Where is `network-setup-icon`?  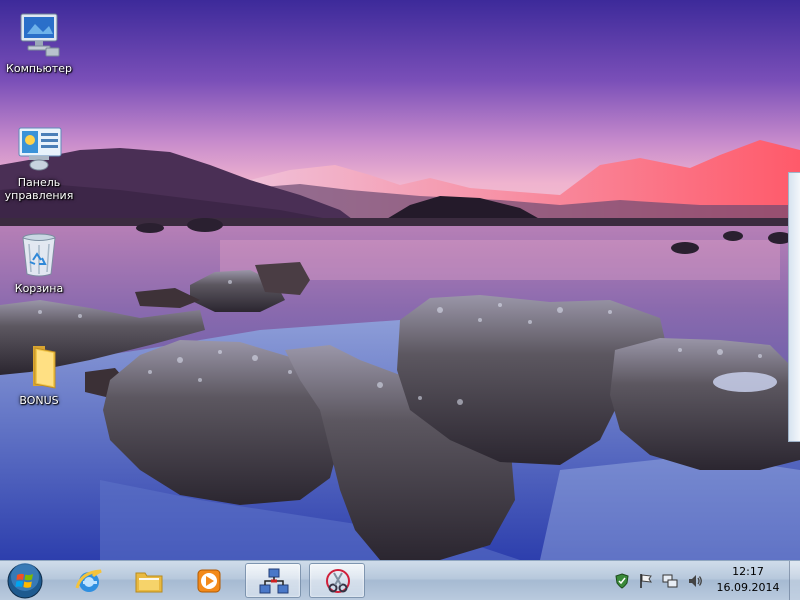
network-setup-icon is located at coordinates (274, 581).